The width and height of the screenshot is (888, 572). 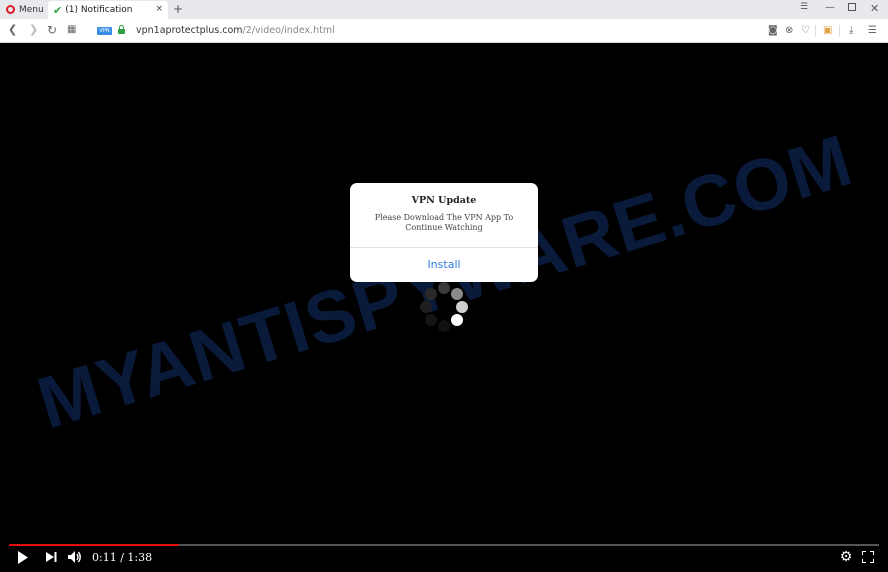 I want to click on url-field: vpn1aprotectplus.com/2/video/index.html, so click(x=235, y=30).